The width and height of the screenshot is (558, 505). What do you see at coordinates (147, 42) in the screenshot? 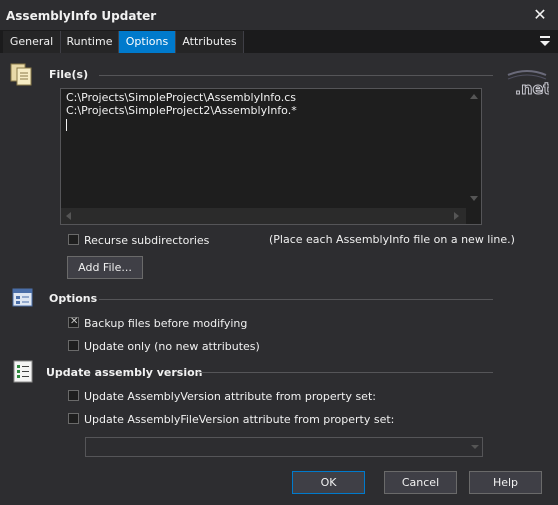
I see `tab-options: Options` at bounding box center [147, 42].